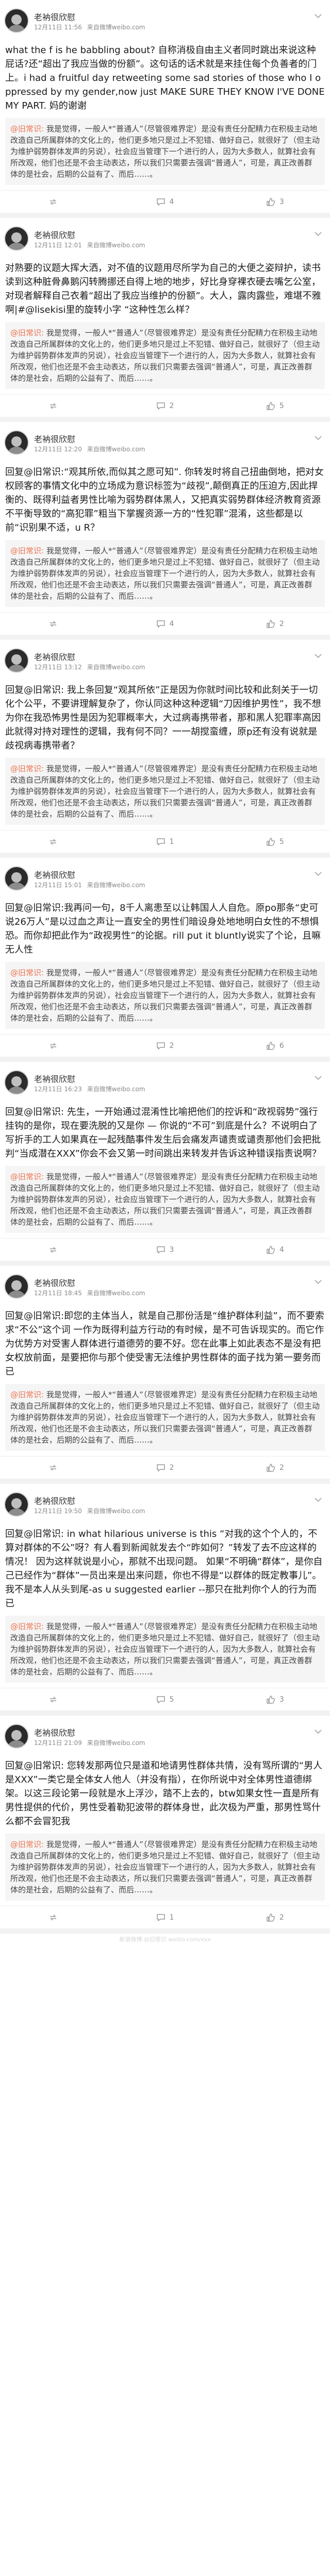 The width and height of the screenshot is (330, 2576). What do you see at coordinates (165, 1939) in the screenshot?
I see `watermark-text: 新浪微博 @旧常识 weibo.com/xxx` at bounding box center [165, 1939].